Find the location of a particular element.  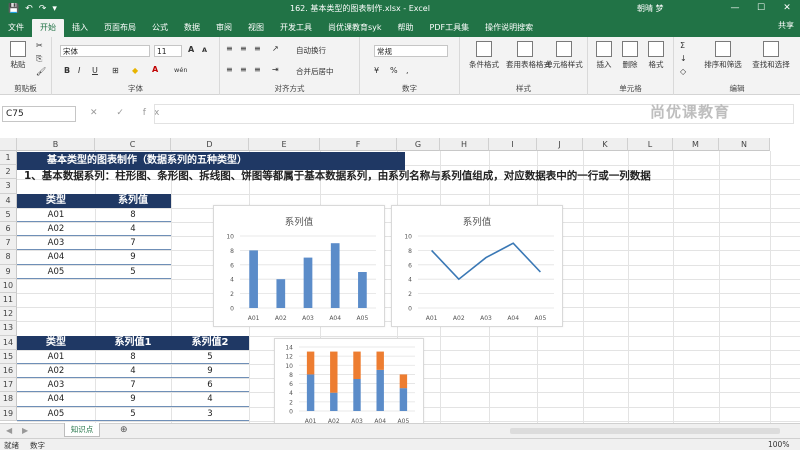

phonetic-button: wén is located at coordinates (180, 70).